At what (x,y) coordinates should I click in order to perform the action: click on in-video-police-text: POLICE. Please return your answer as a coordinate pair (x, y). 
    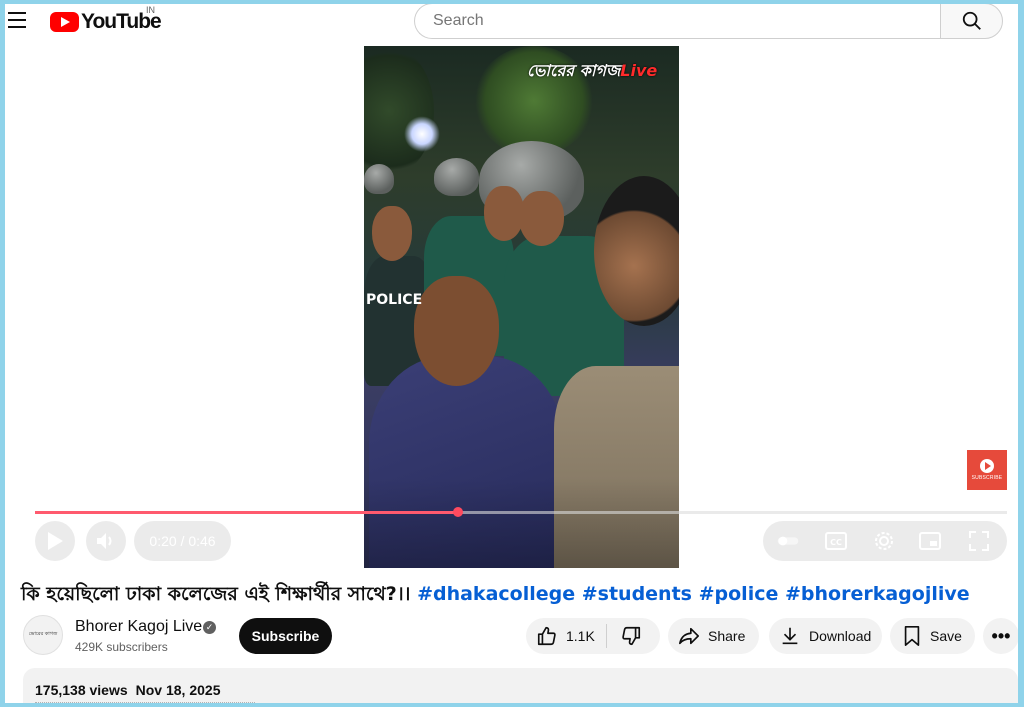
    Looking at the image, I should click on (394, 300).